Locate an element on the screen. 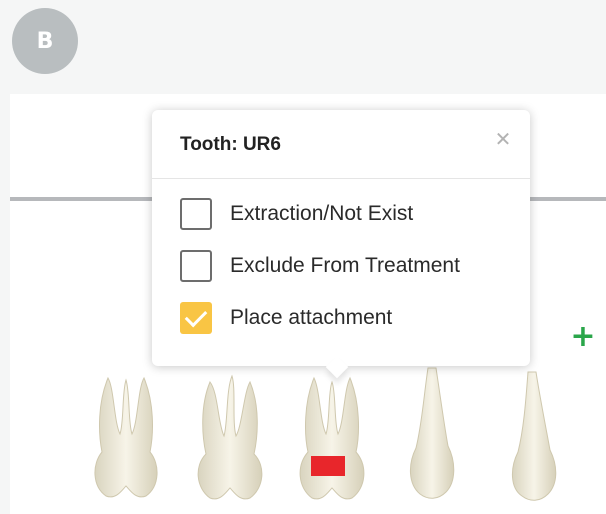 The width and height of the screenshot is (606, 514). option-label: Place attachment is located at coordinates (311, 317).